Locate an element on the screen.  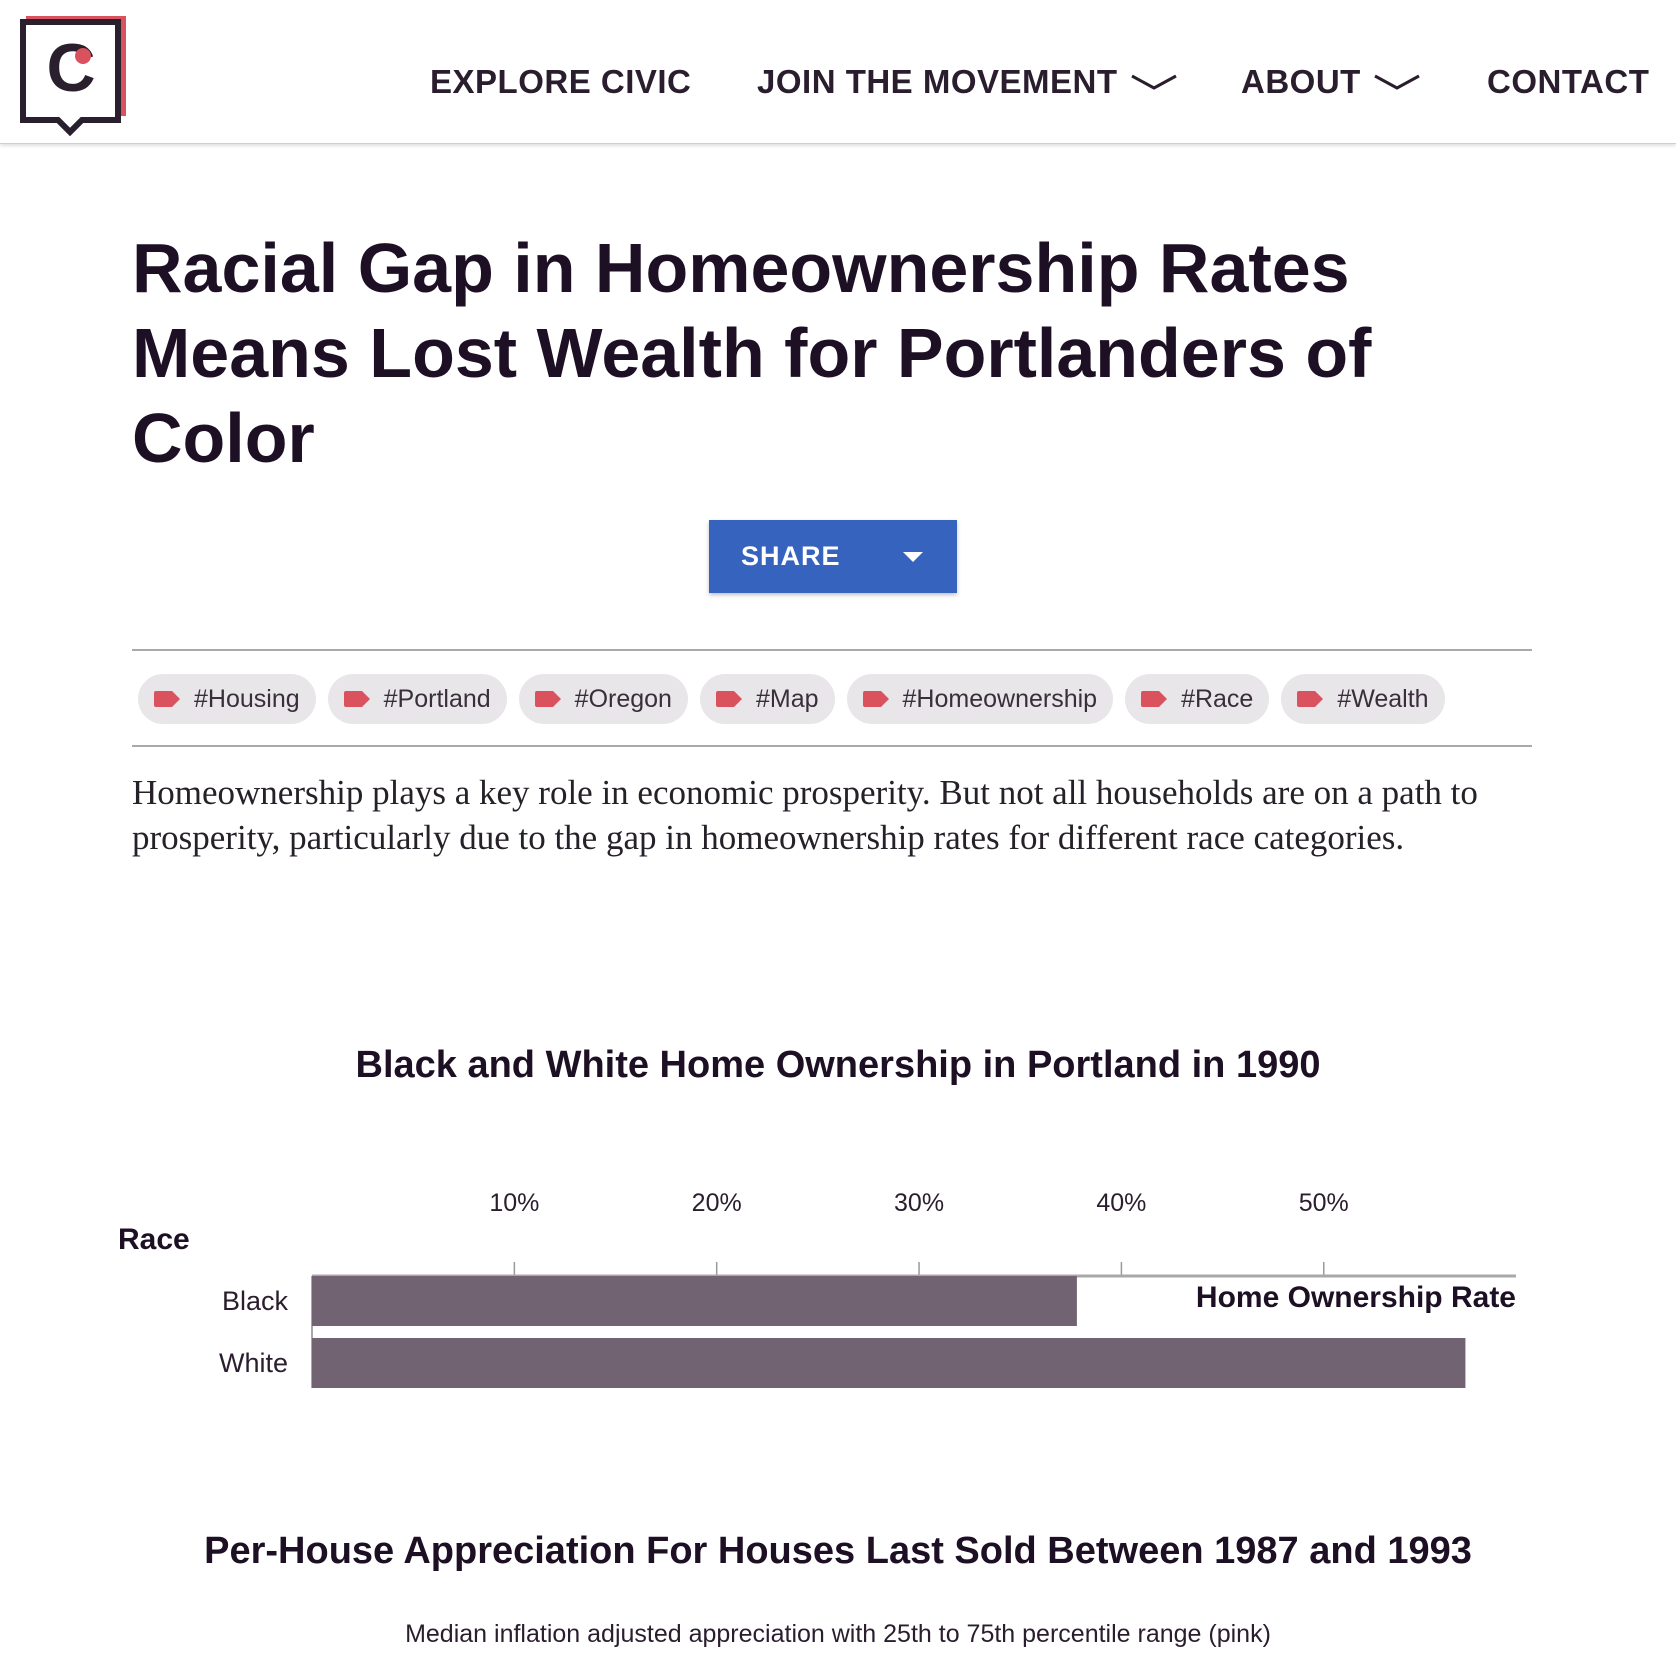
nav-contact: CONTACT is located at coordinates (1568, 82).